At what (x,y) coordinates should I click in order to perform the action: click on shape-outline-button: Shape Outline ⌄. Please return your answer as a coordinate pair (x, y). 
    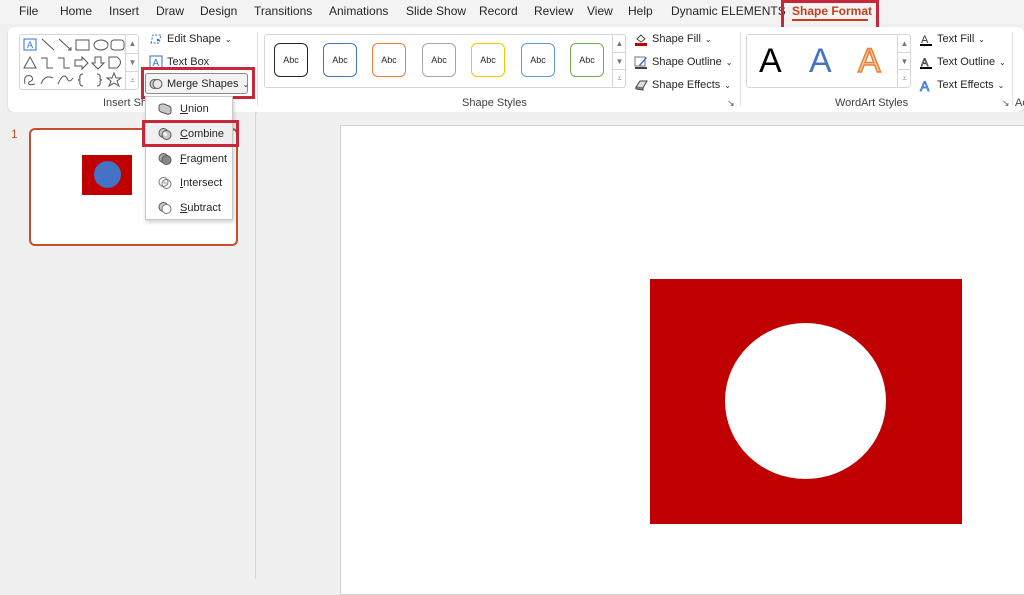
    Looking at the image, I should click on (683, 62).